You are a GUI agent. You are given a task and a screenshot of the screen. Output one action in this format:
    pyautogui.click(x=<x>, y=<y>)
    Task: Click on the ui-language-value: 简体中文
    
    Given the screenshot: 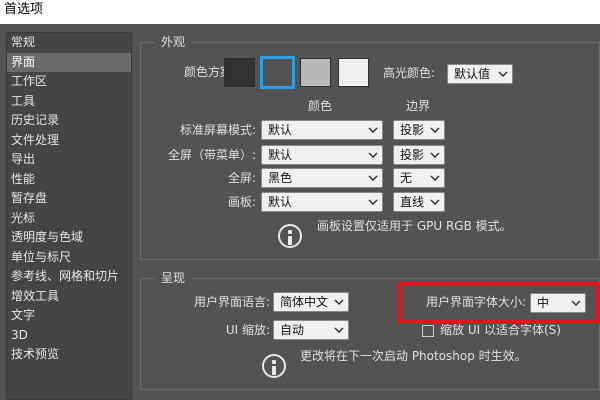 What is the action you would take?
    pyautogui.click(x=304, y=302)
    